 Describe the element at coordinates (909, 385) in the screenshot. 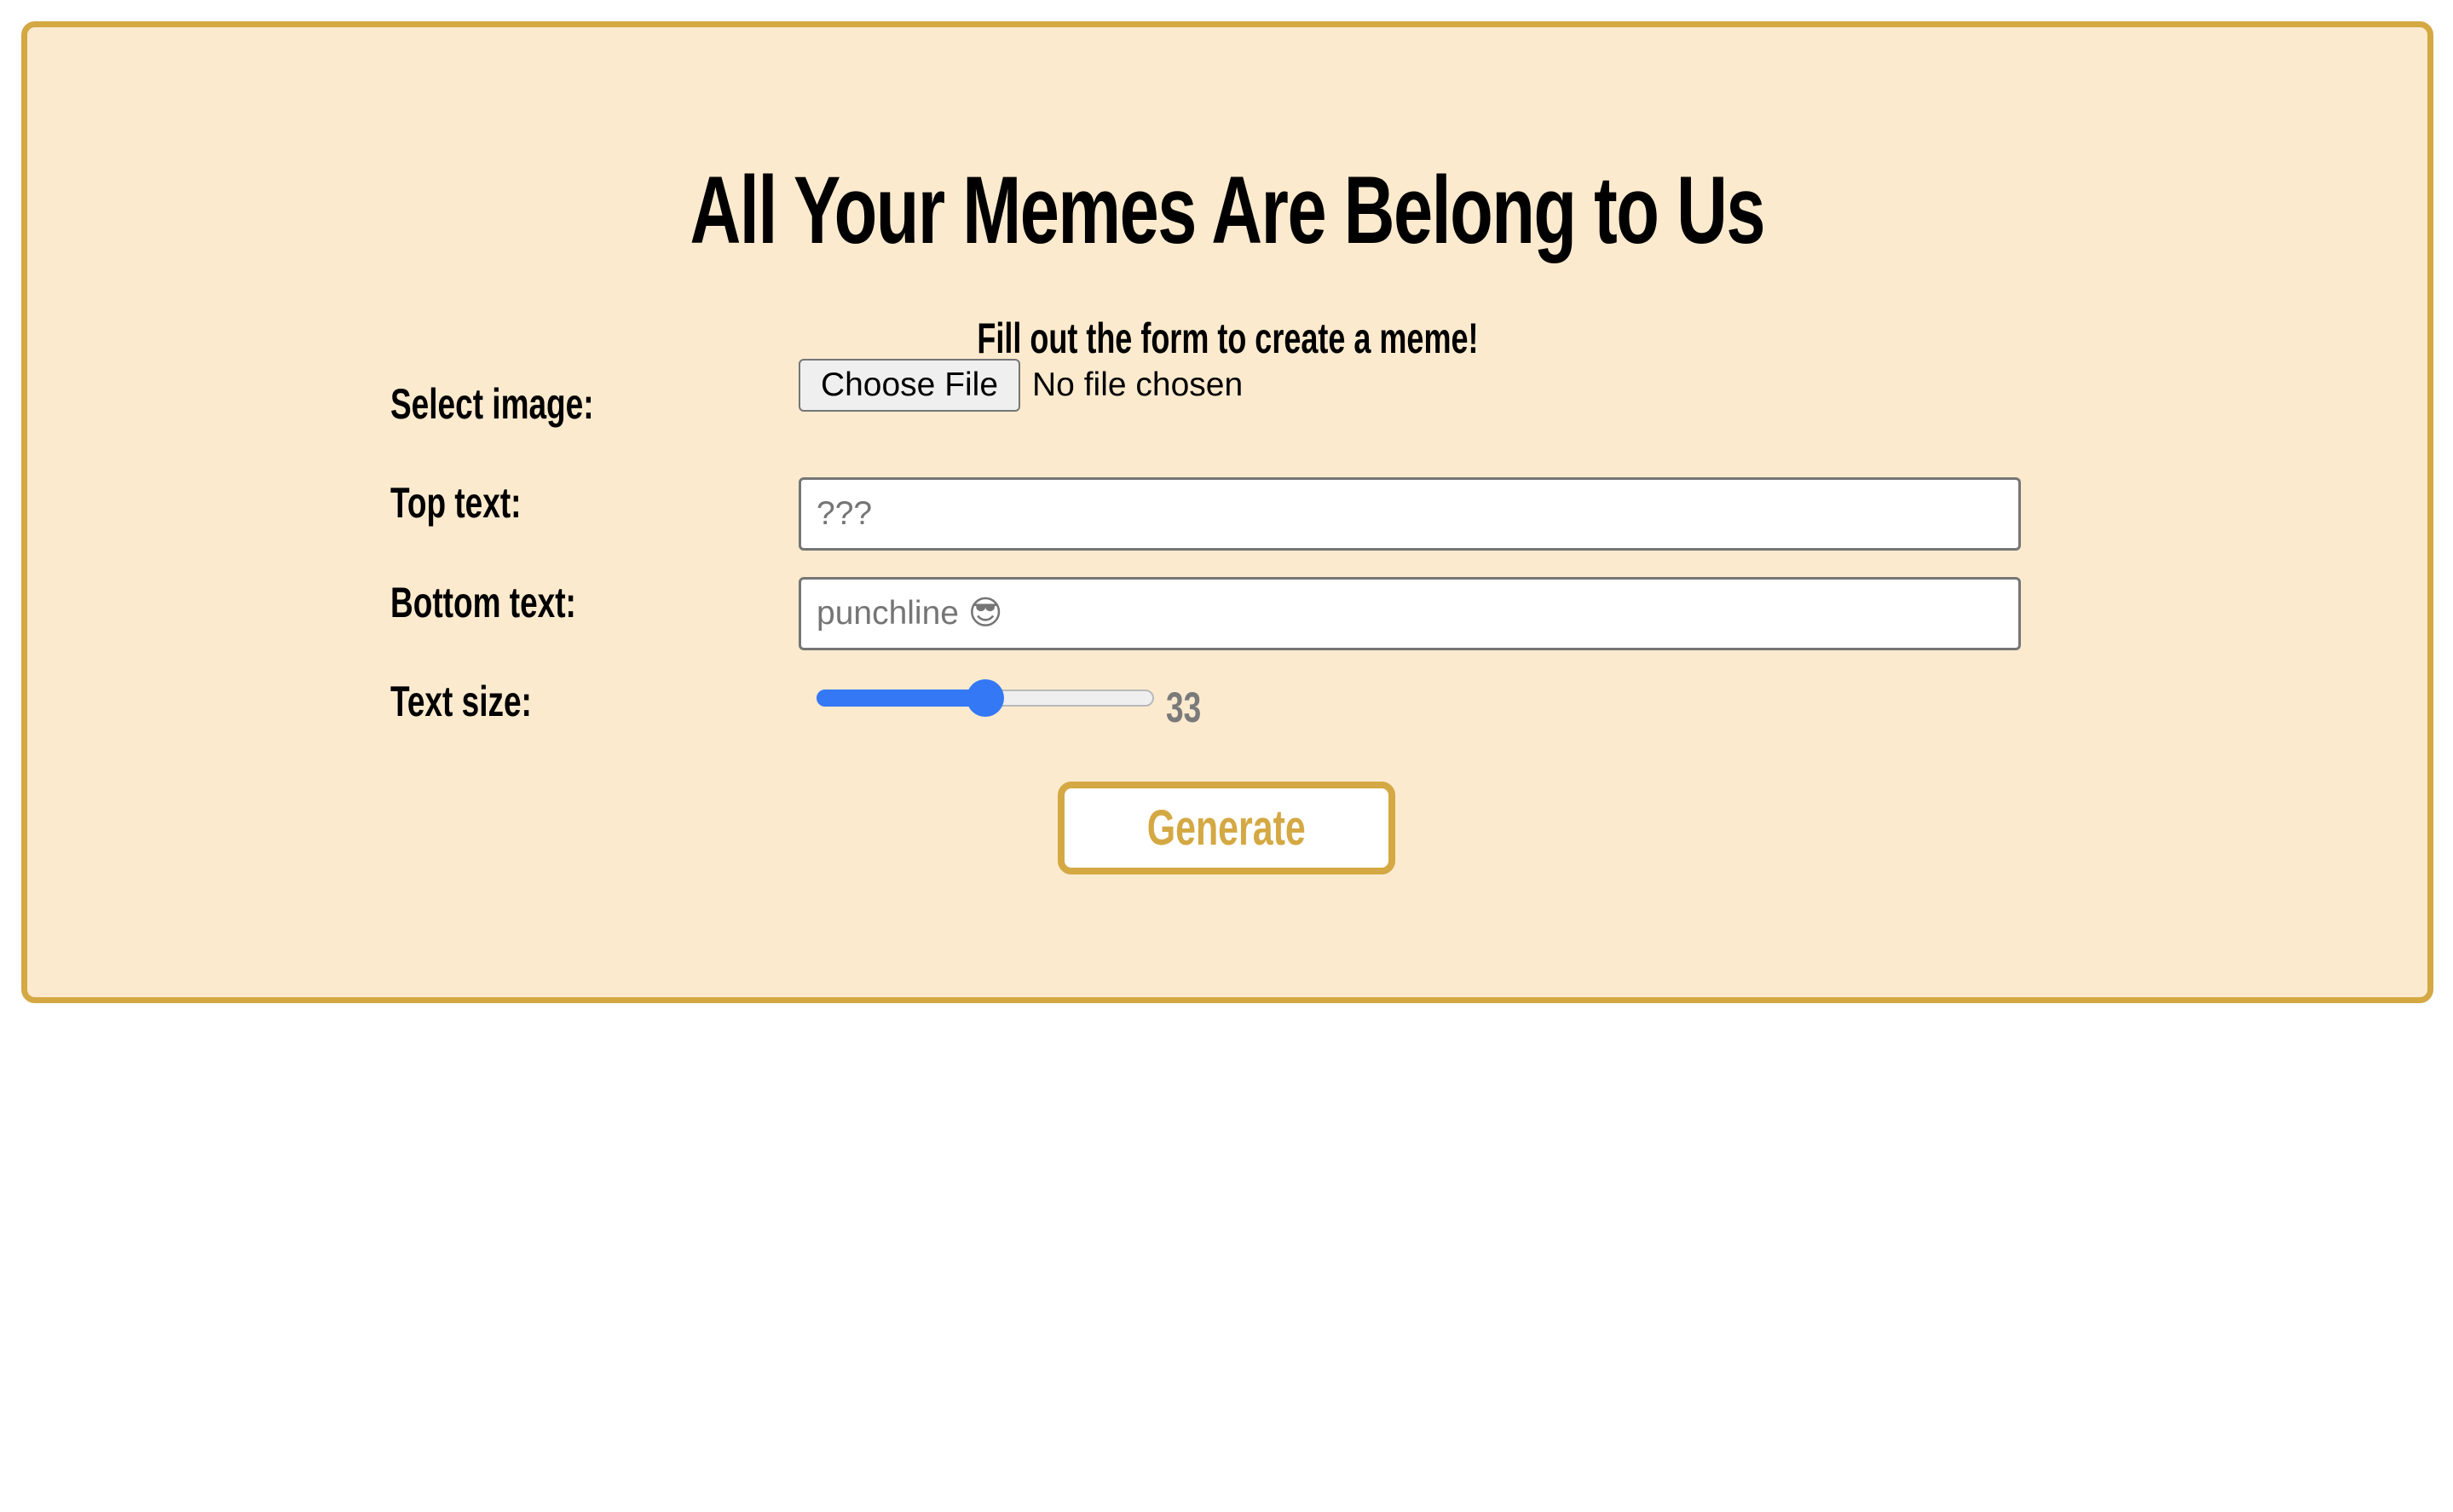

I see `choose-file-button: Choose File` at that location.